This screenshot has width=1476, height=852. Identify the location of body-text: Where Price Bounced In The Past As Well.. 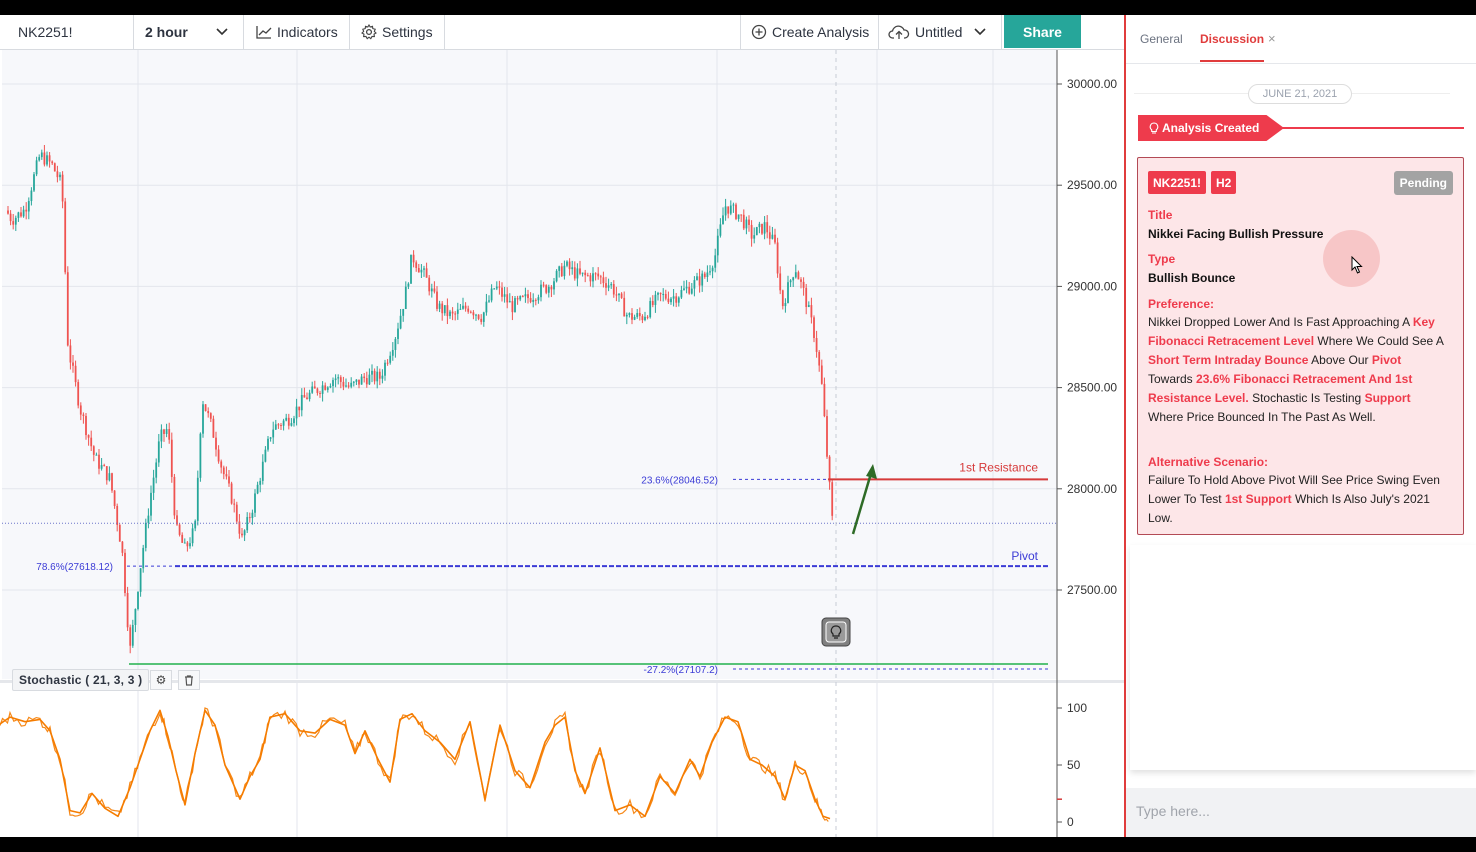
(1262, 417).